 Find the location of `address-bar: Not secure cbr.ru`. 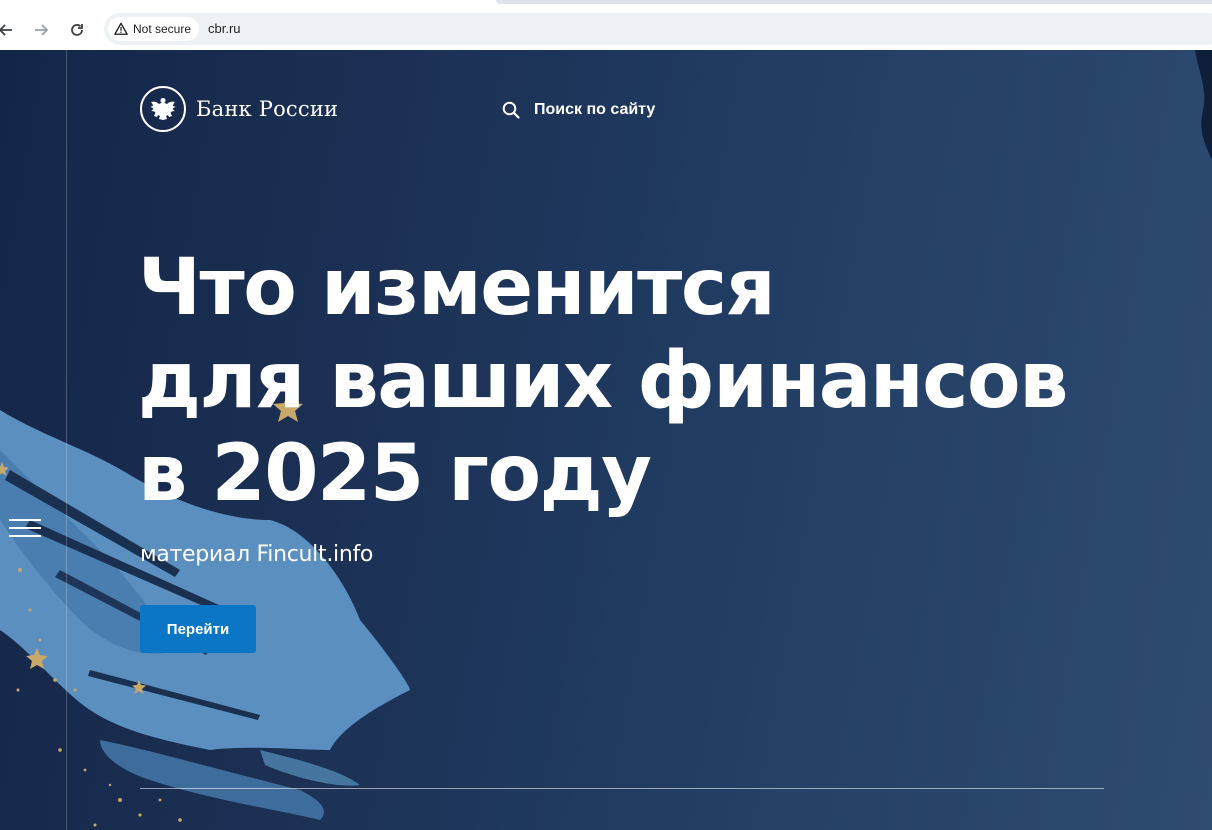

address-bar: Not secure cbr.ru is located at coordinates (658, 29).